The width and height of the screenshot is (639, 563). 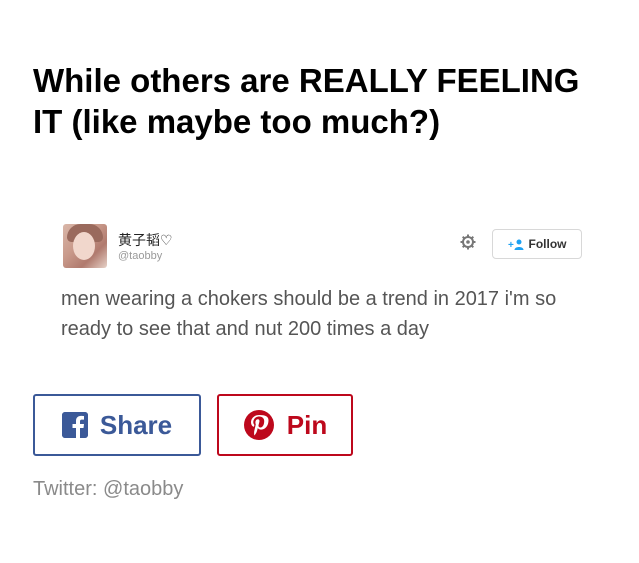 I want to click on avatar, so click(x=85, y=246).